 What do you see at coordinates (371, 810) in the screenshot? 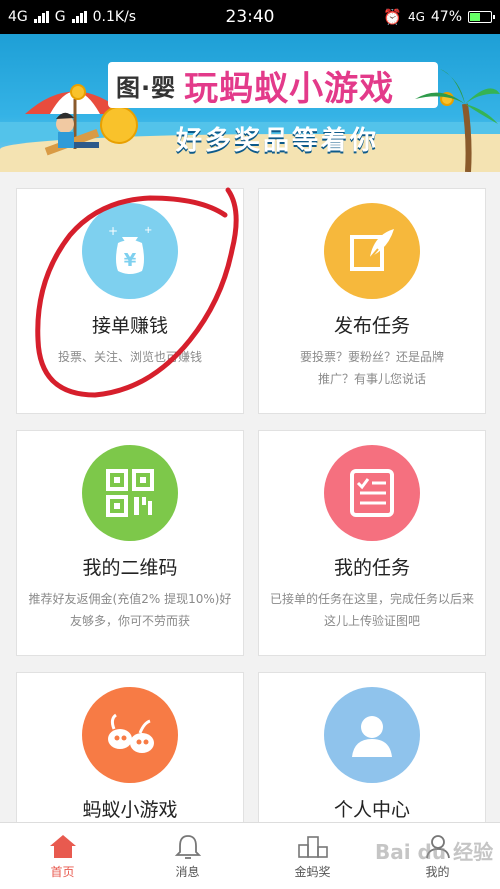
I see `card-title: 个人中心` at bounding box center [371, 810].